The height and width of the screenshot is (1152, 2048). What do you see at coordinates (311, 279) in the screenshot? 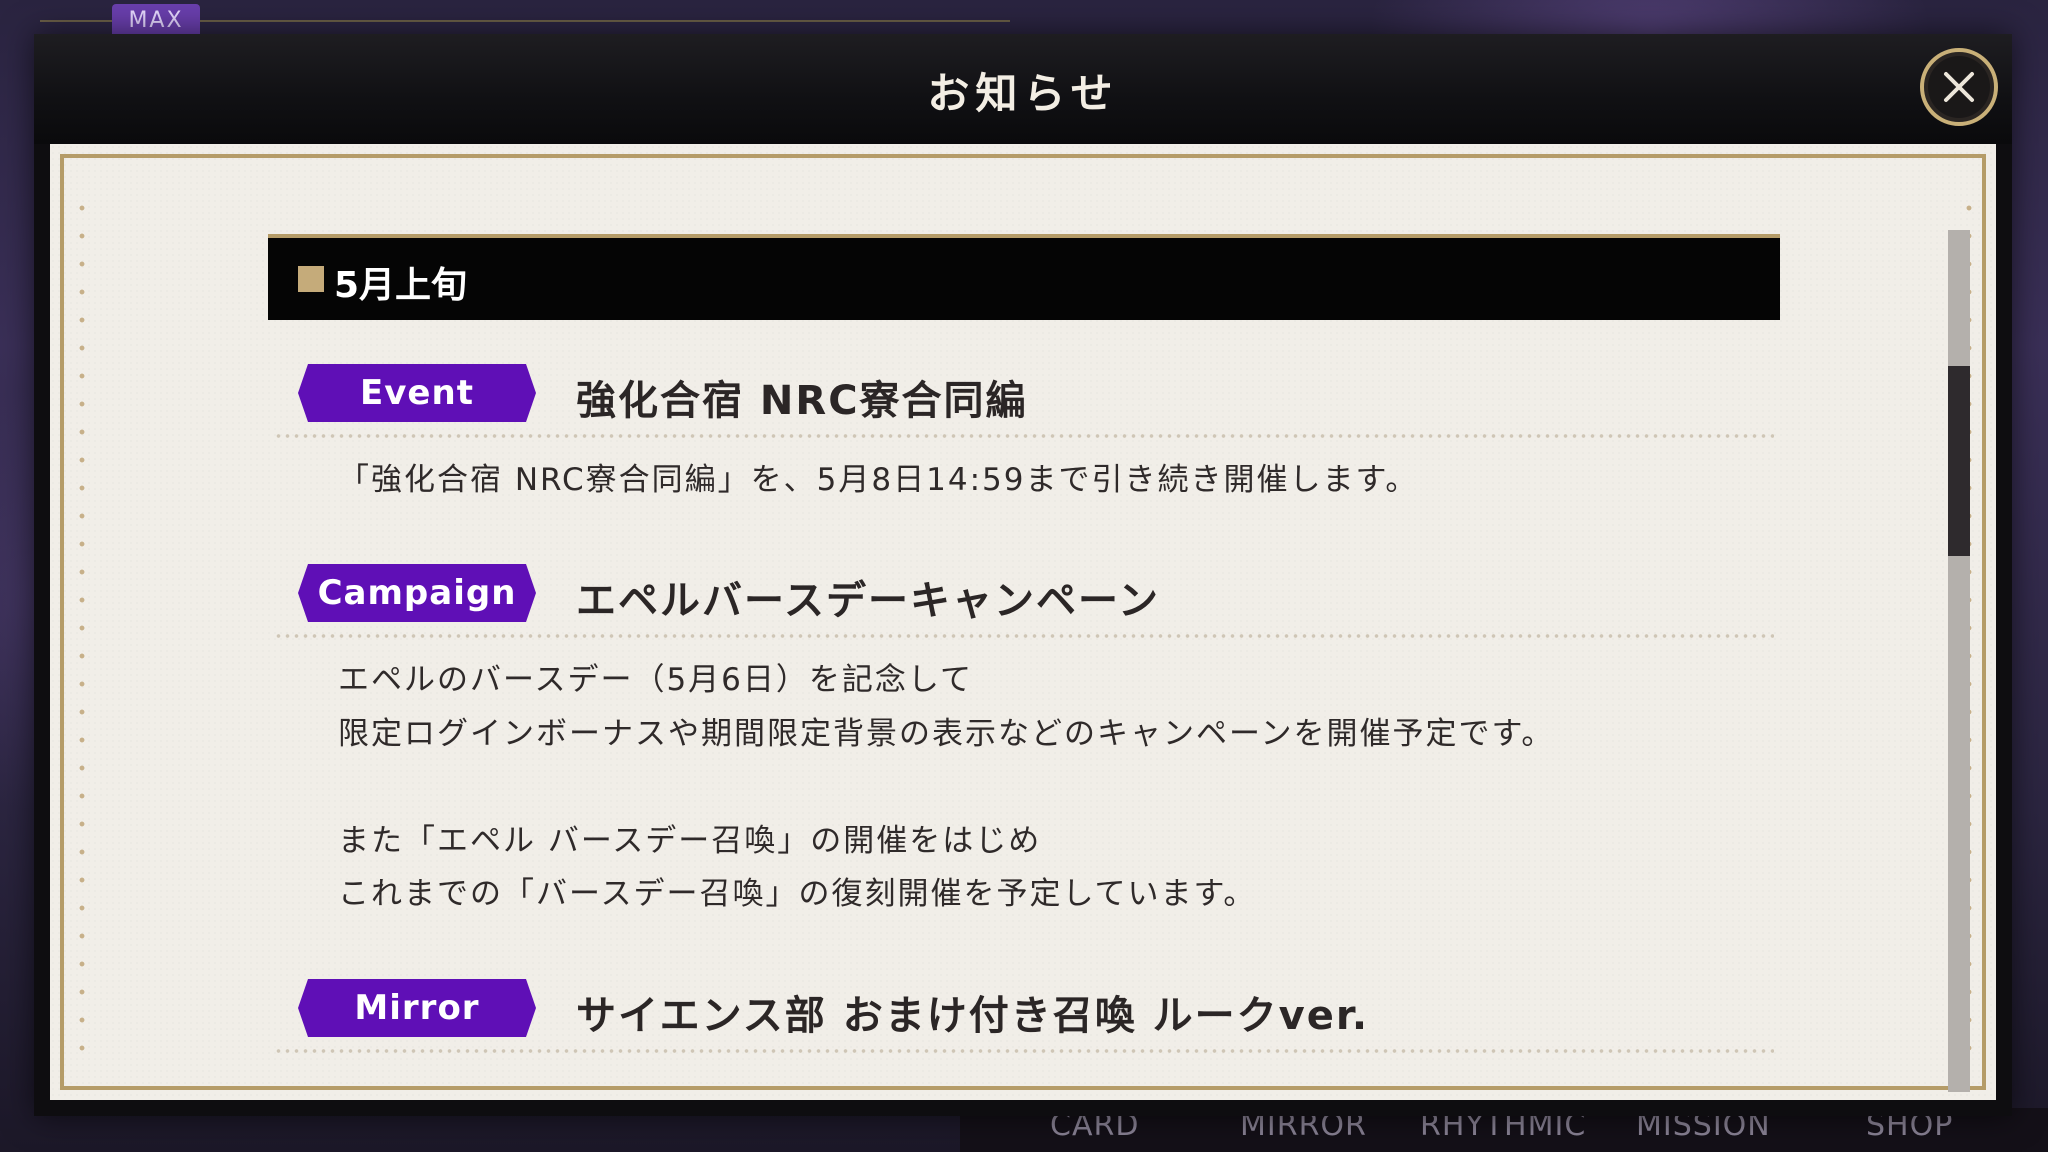
I see `square-bullet-icon` at bounding box center [311, 279].